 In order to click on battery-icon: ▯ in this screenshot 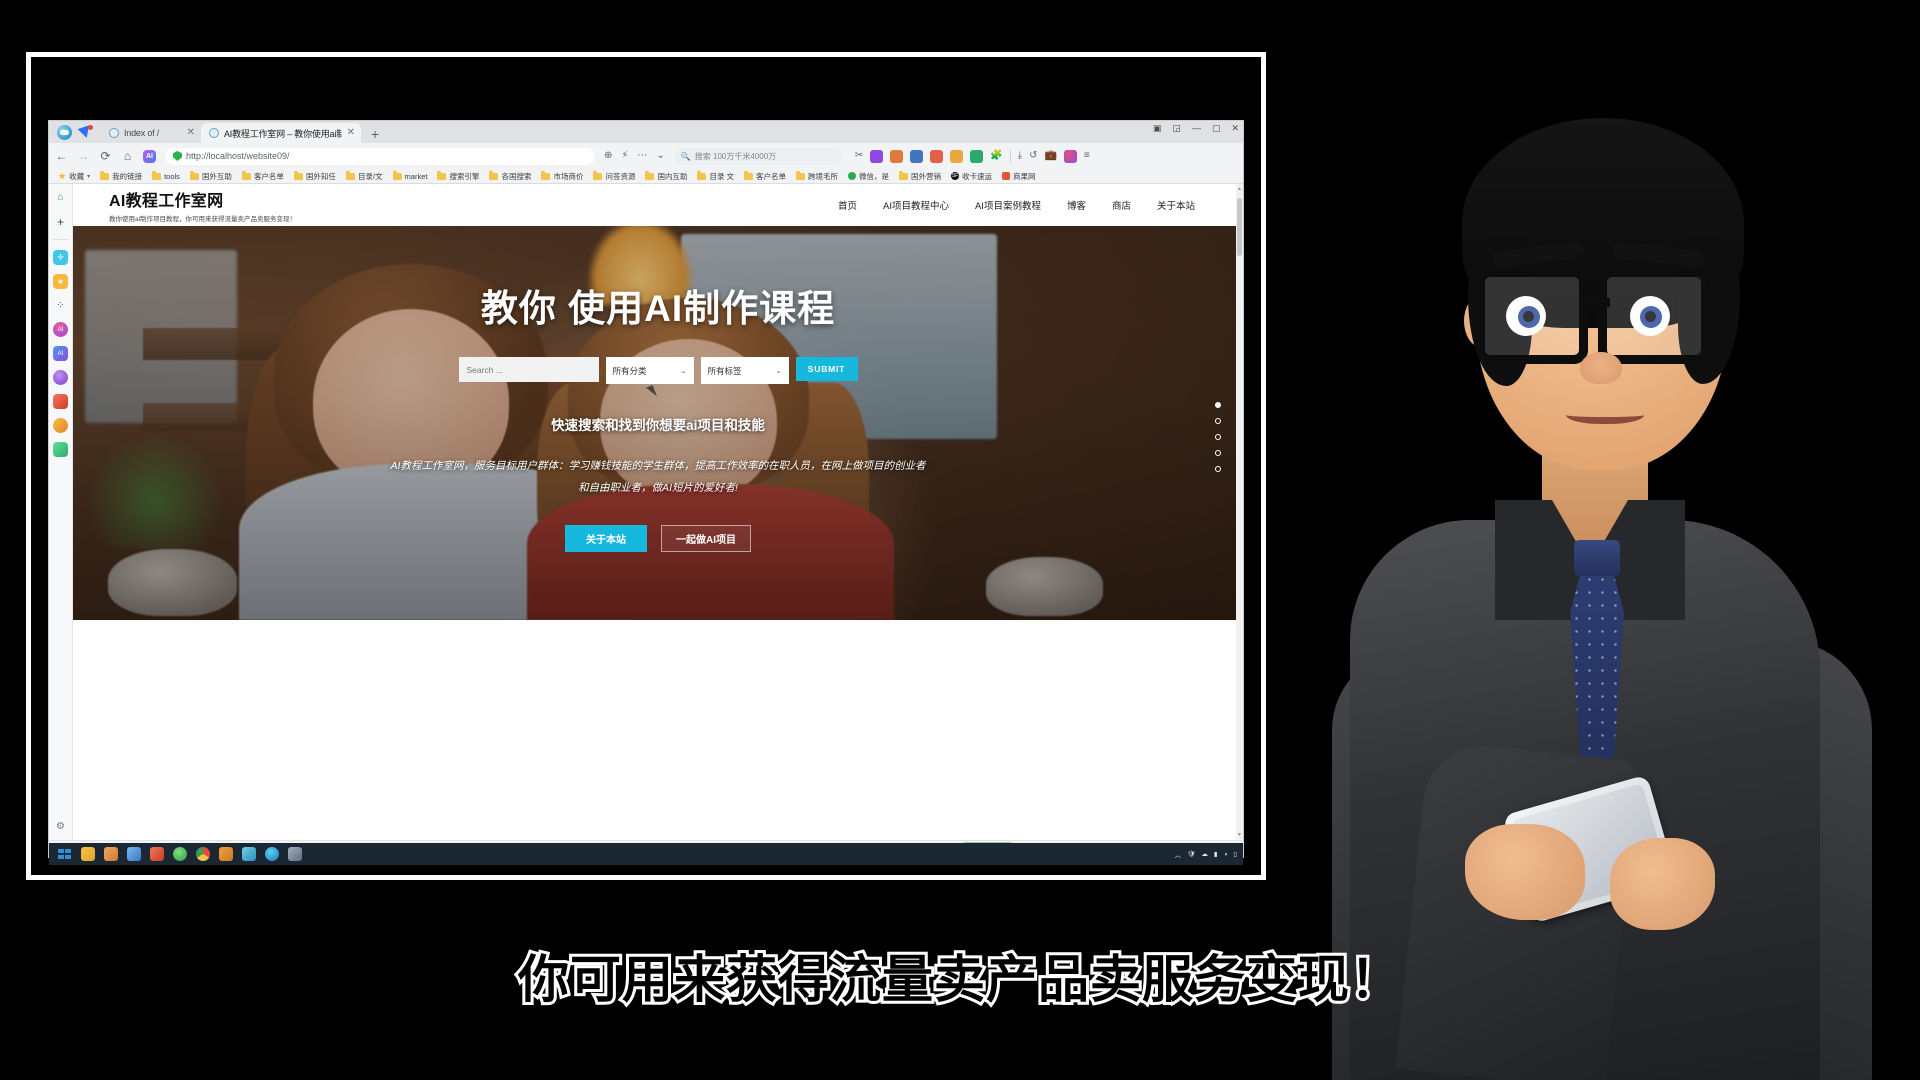, I will do `click(1235, 854)`.